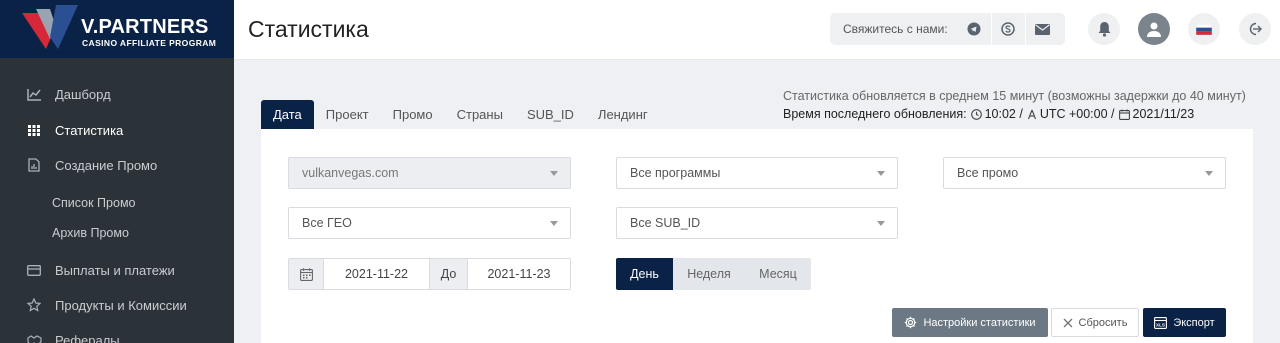  I want to click on notifications-button, so click(1104, 29).